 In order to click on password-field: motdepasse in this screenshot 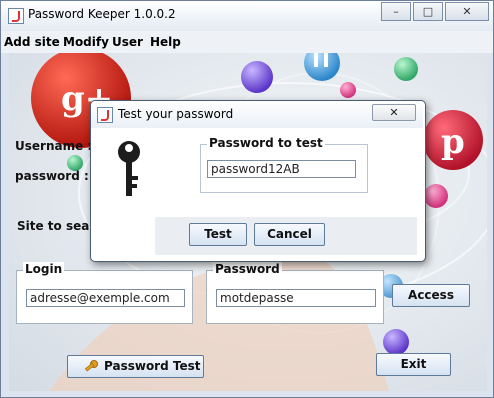, I will do `click(296, 298)`.